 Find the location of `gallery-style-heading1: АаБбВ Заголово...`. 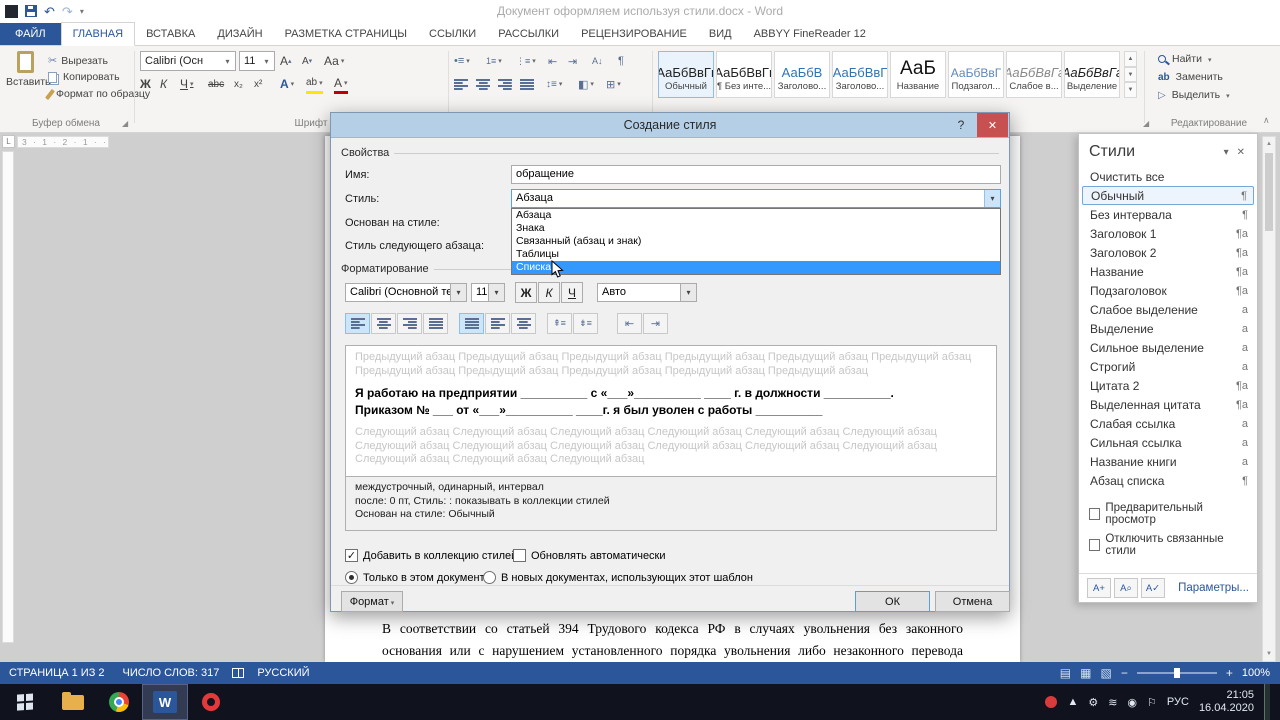

gallery-style-heading1: АаБбВ Заголово... is located at coordinates (802, 74).